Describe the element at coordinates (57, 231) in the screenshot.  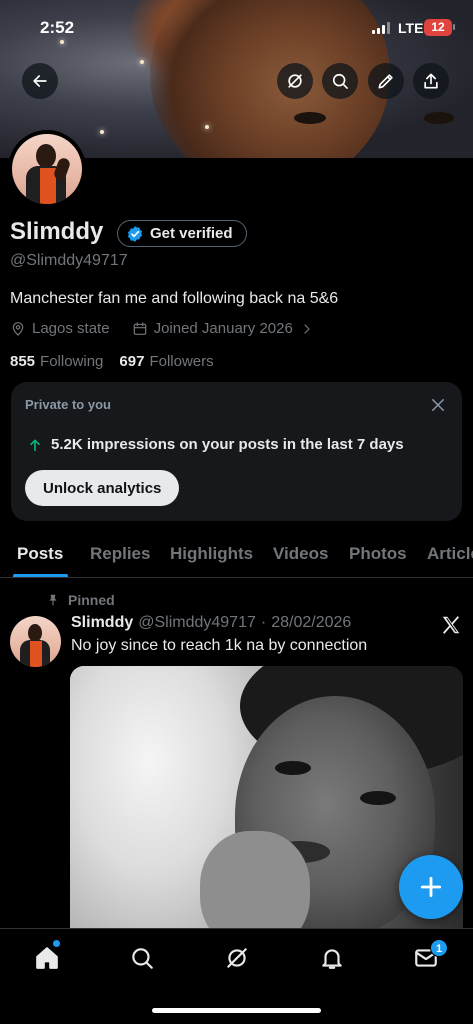
I see `profile-name: Slimddy` at that location.